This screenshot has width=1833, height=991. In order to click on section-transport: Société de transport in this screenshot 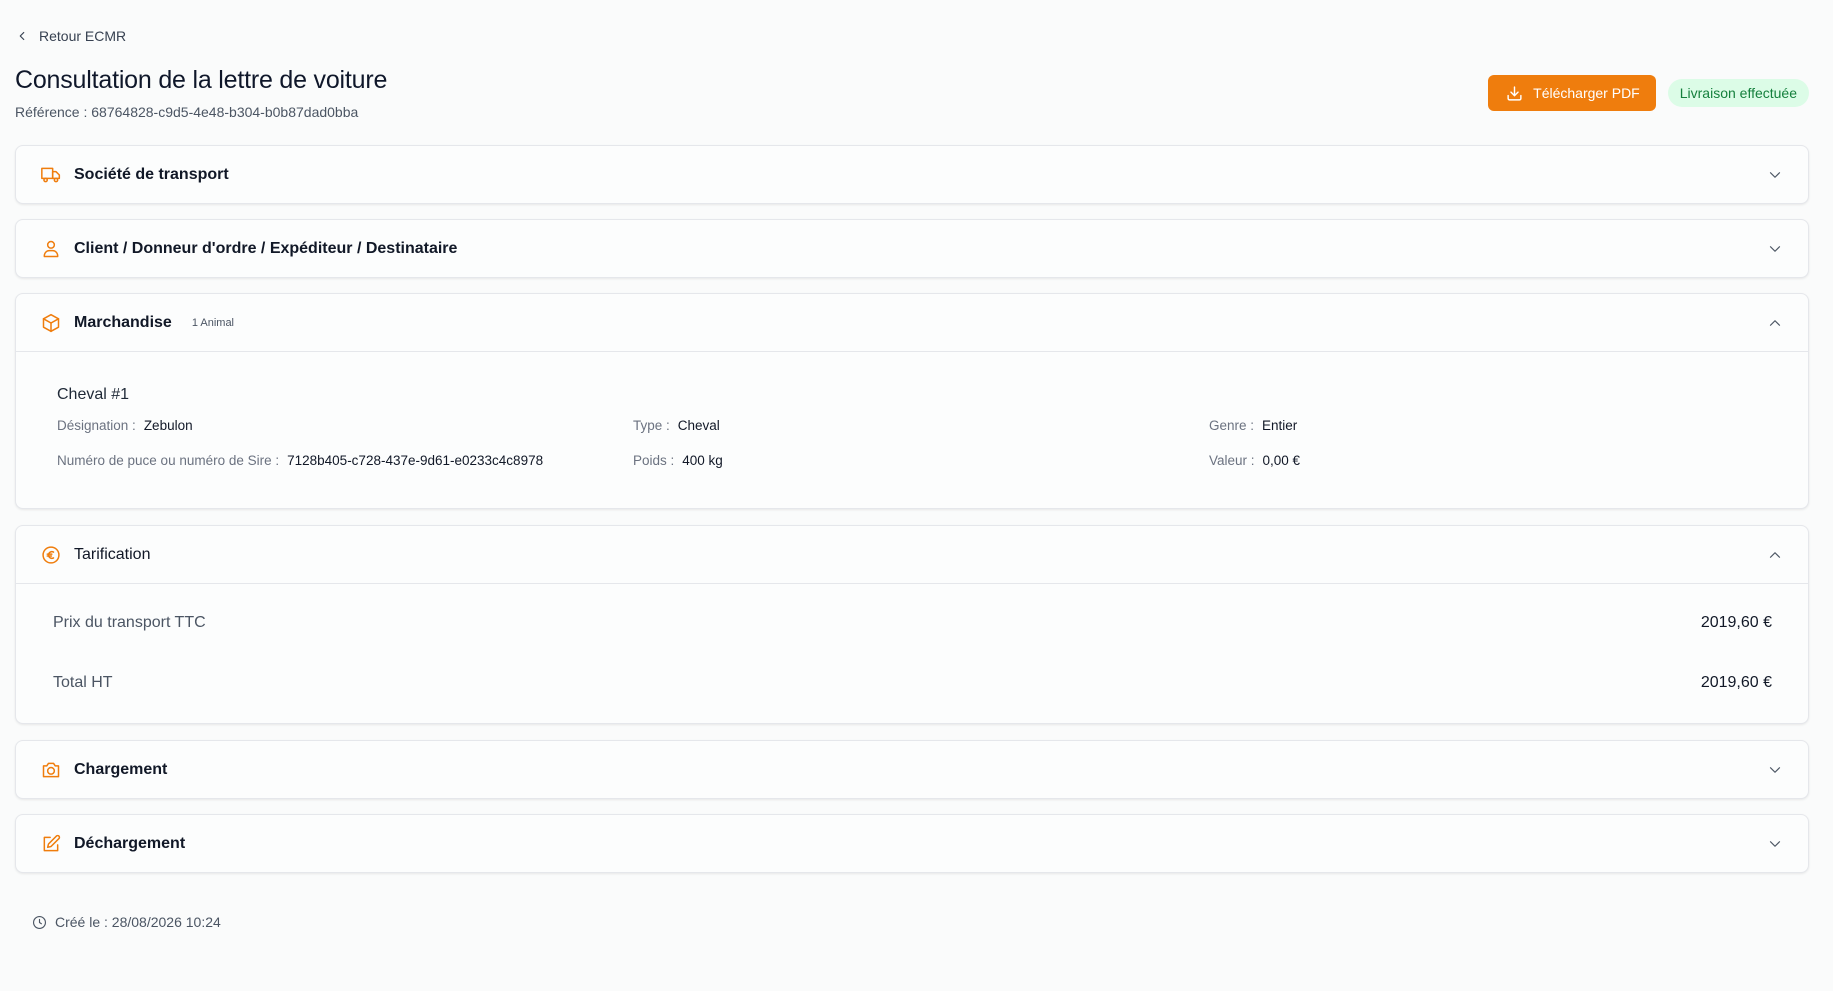, I will do `click(912, 174)`.